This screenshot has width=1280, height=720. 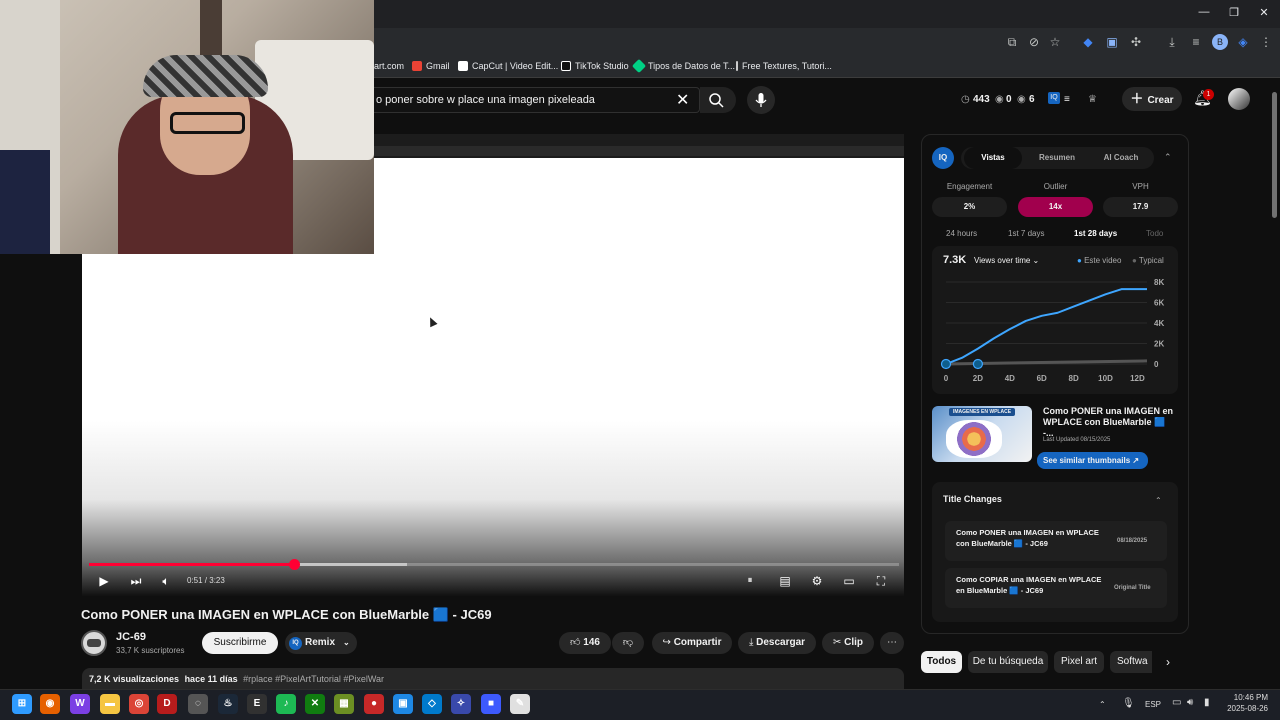 What do you see at coordinates (1220, 42) in the screenshot?
I see `profile-icon: B` at bounding box center [1220, 42].